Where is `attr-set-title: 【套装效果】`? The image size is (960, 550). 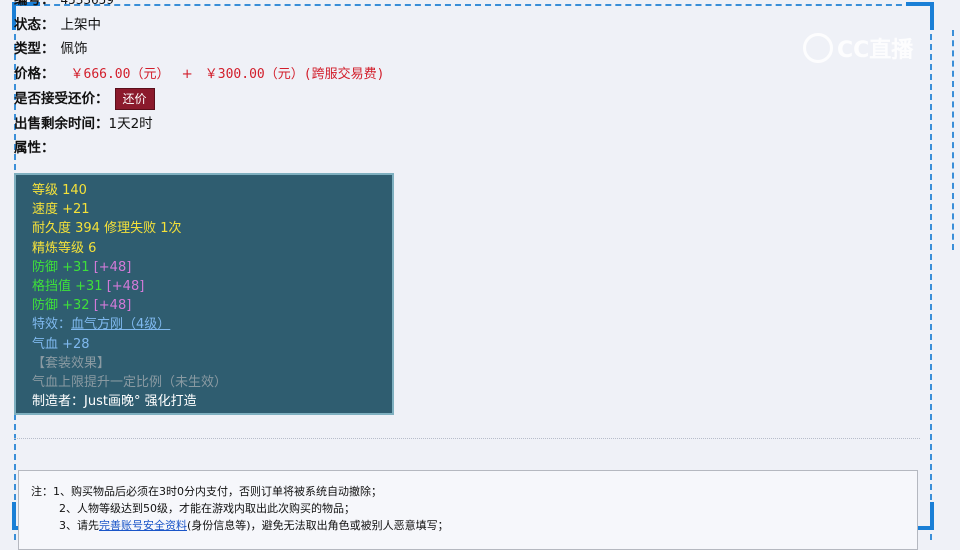
attr-set-title: 【套装效果】 is located at coordinates (71, 363).